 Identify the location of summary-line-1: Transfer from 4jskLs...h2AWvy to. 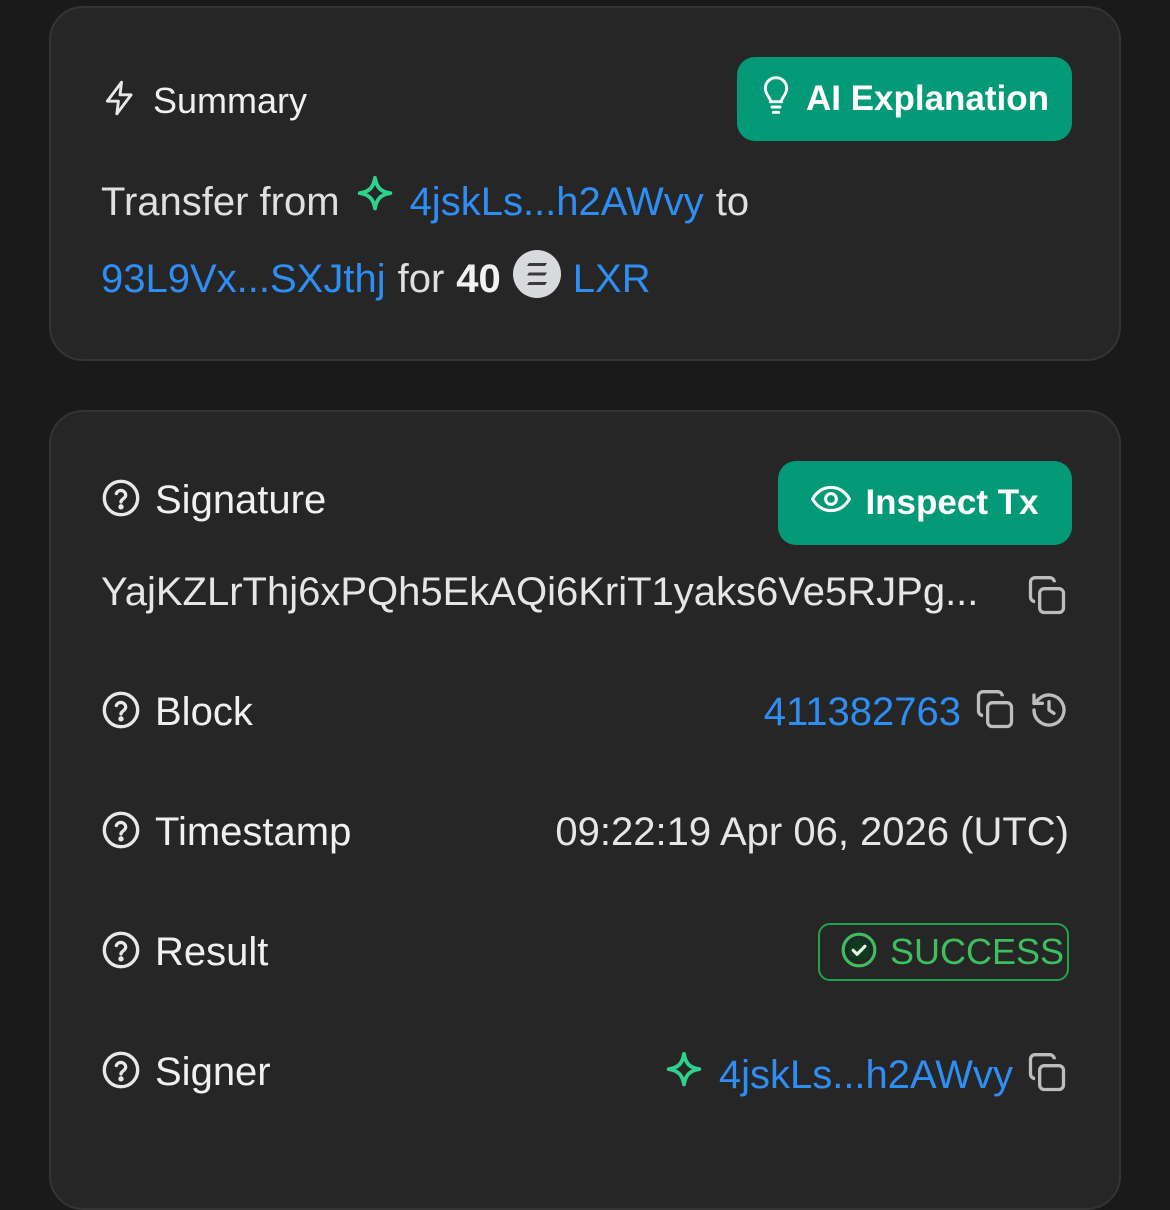
(425, 202).